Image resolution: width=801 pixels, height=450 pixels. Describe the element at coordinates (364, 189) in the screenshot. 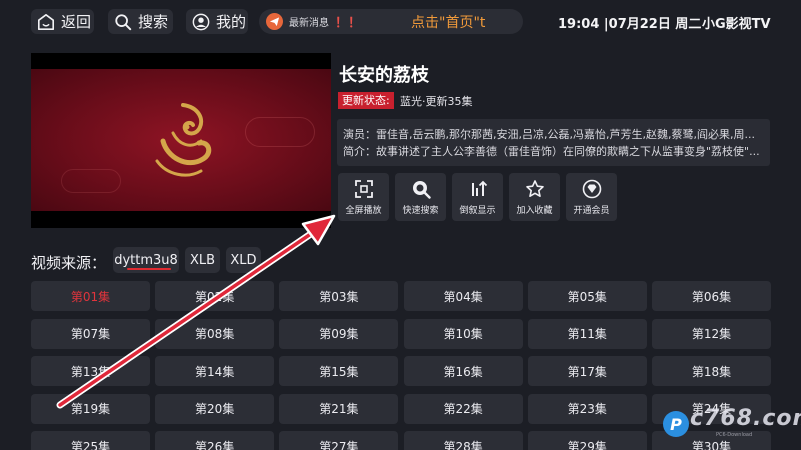

I see `fullscreen-icon` at that location.